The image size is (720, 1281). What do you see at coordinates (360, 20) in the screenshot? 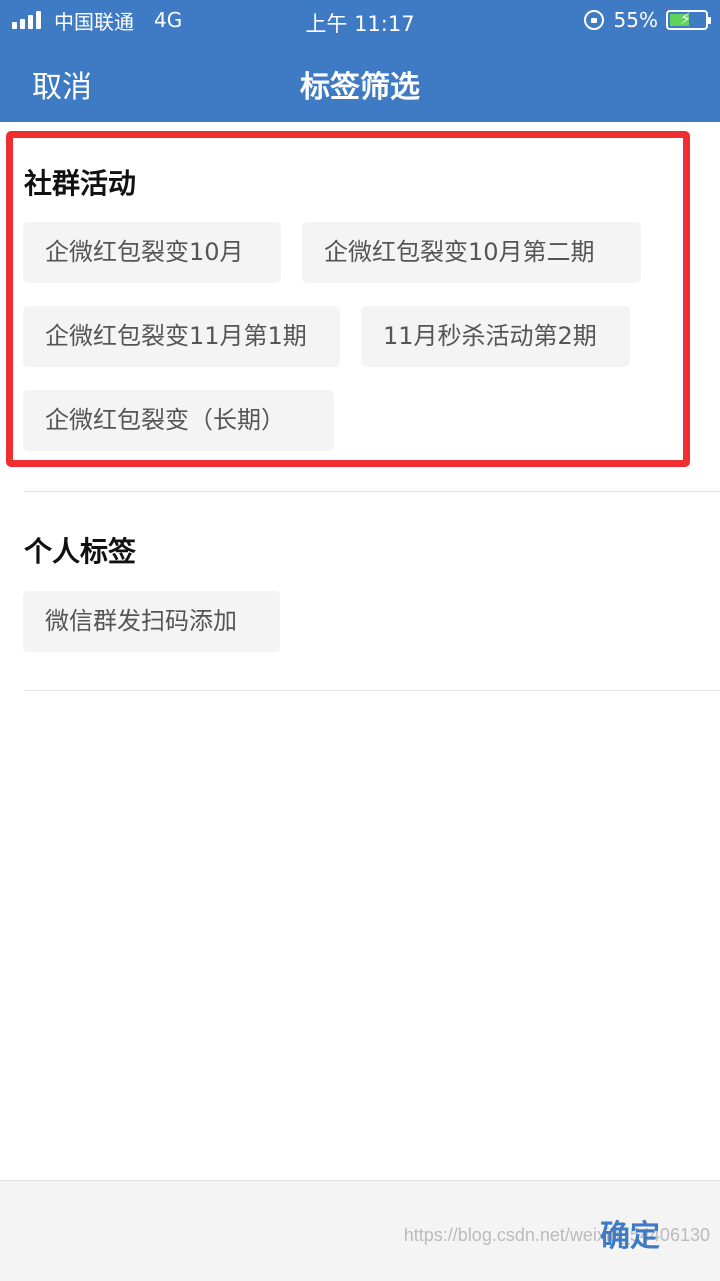
I see `status-bar: 中国联通 4G 上午 11:17 55% ⚡` at bounding box center [360, 20].